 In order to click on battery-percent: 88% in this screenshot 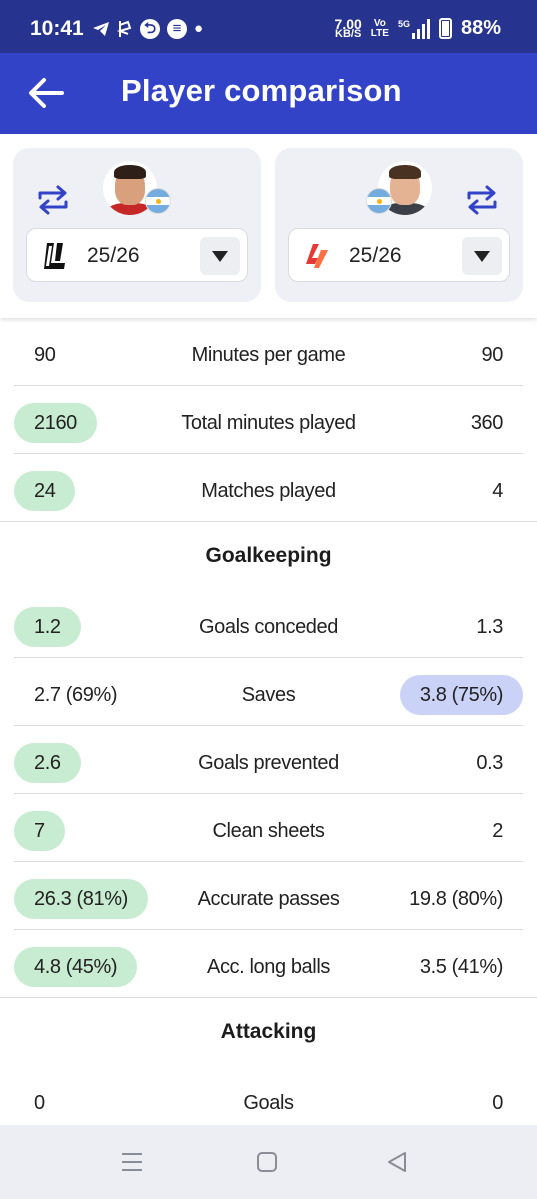, I will do `click(480, 28)`.